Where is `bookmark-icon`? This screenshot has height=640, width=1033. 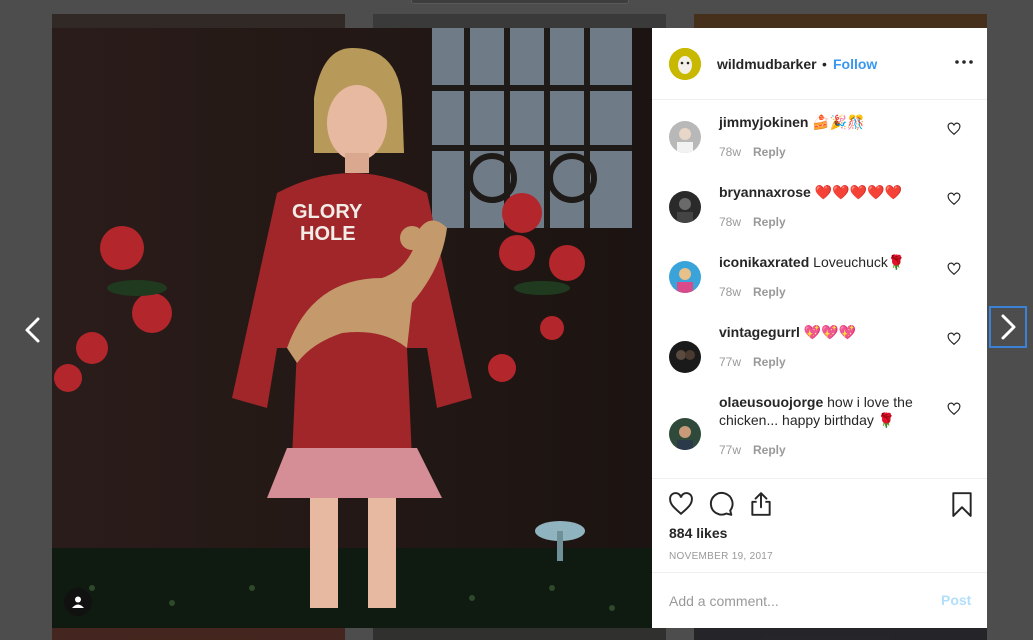 bookmark-icon is located at coordinates (962, 504).